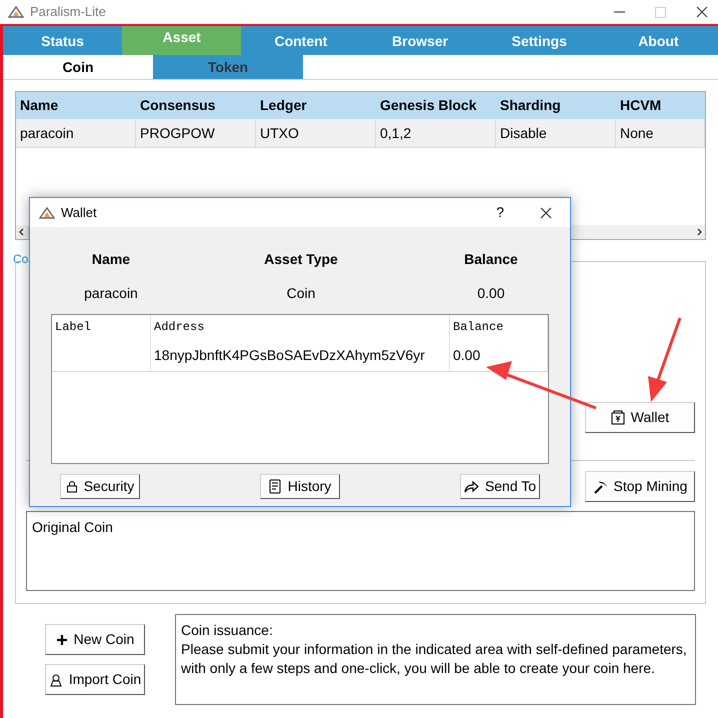 This screenshot has width=718, height=718. Describe the element at coordinates (39, 105) in the screenshot. I see `column-header: Name` at that location.